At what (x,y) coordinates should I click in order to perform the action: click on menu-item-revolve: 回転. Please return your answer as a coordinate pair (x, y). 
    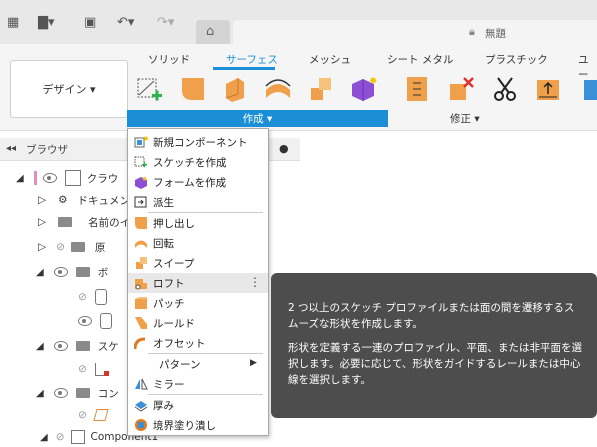
    Looking at the image, I should click on (198, 243).